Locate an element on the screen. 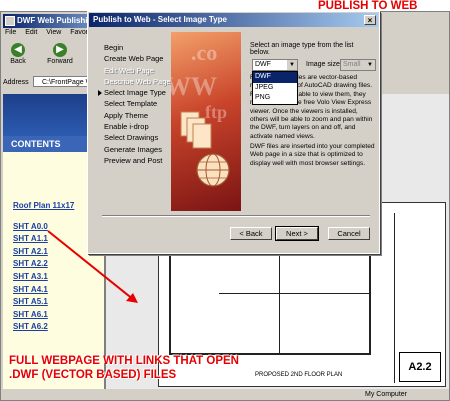 This screenshot has width=450, height=401. step-select-template: Select Template is located at coordinates (137, 103).